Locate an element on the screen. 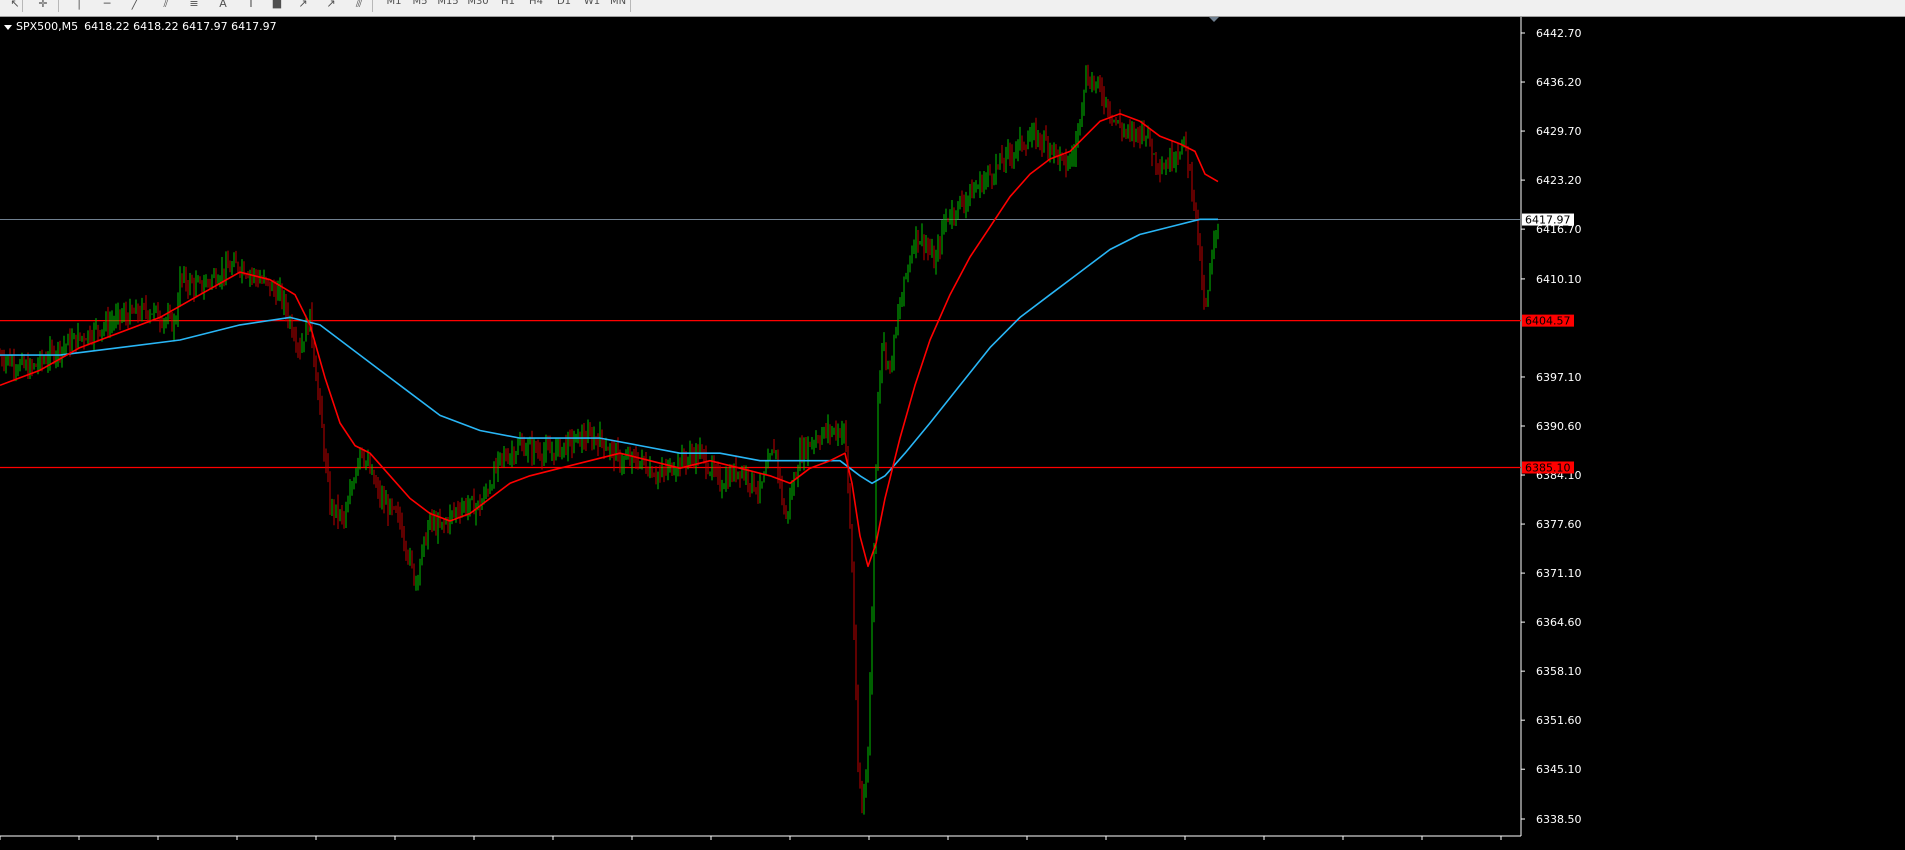  current-price-label: 6417.97 is located at coordinates (1548, 220).